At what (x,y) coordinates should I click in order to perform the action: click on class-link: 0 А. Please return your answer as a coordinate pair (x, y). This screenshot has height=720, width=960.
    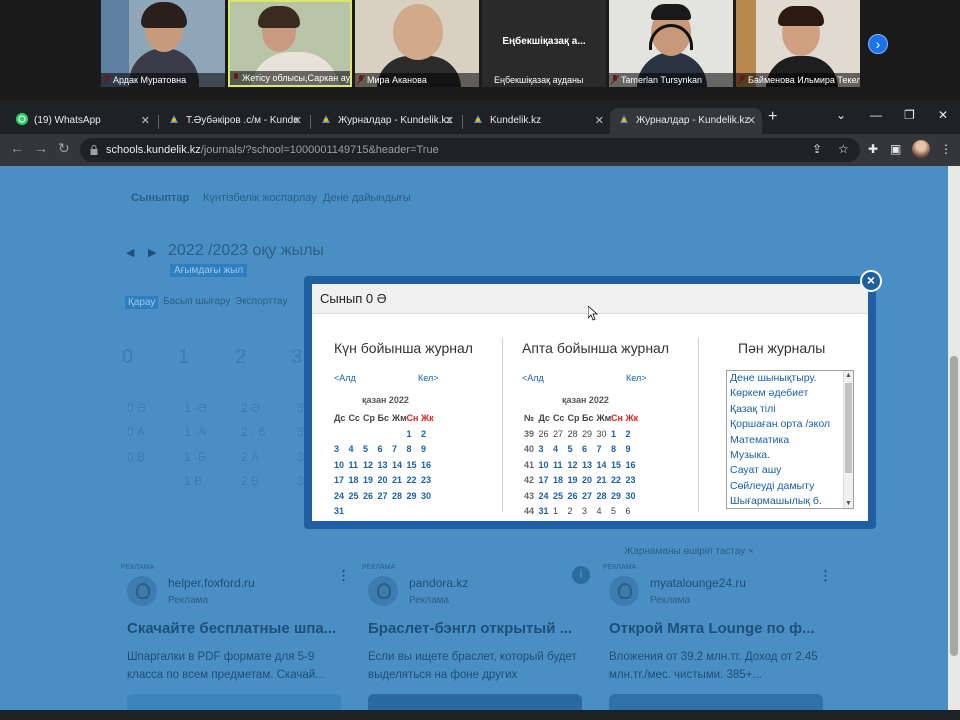
    Looking at the image, I should click on (136, 432).